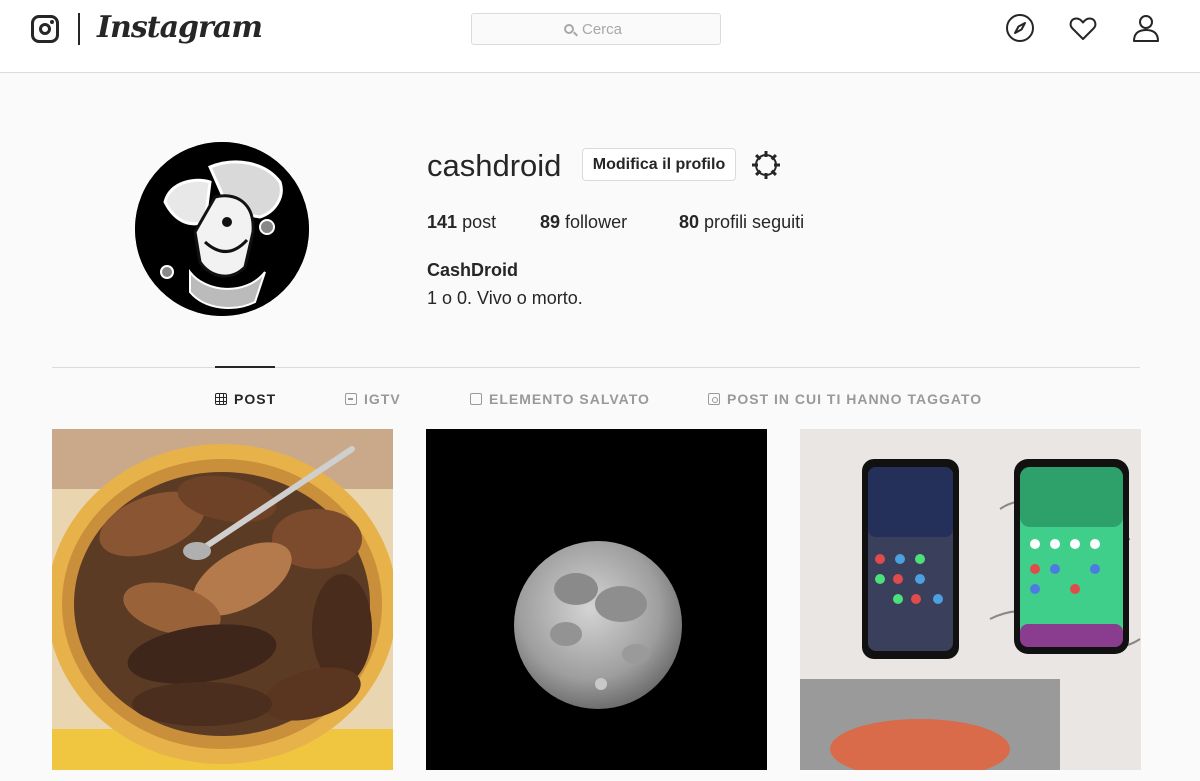 The height and width of the screenshot is (781, 1200). What do you see at coordinates (766, 165) in the screenshot?
I see `gear-icon` at bounding box center [766, 165].